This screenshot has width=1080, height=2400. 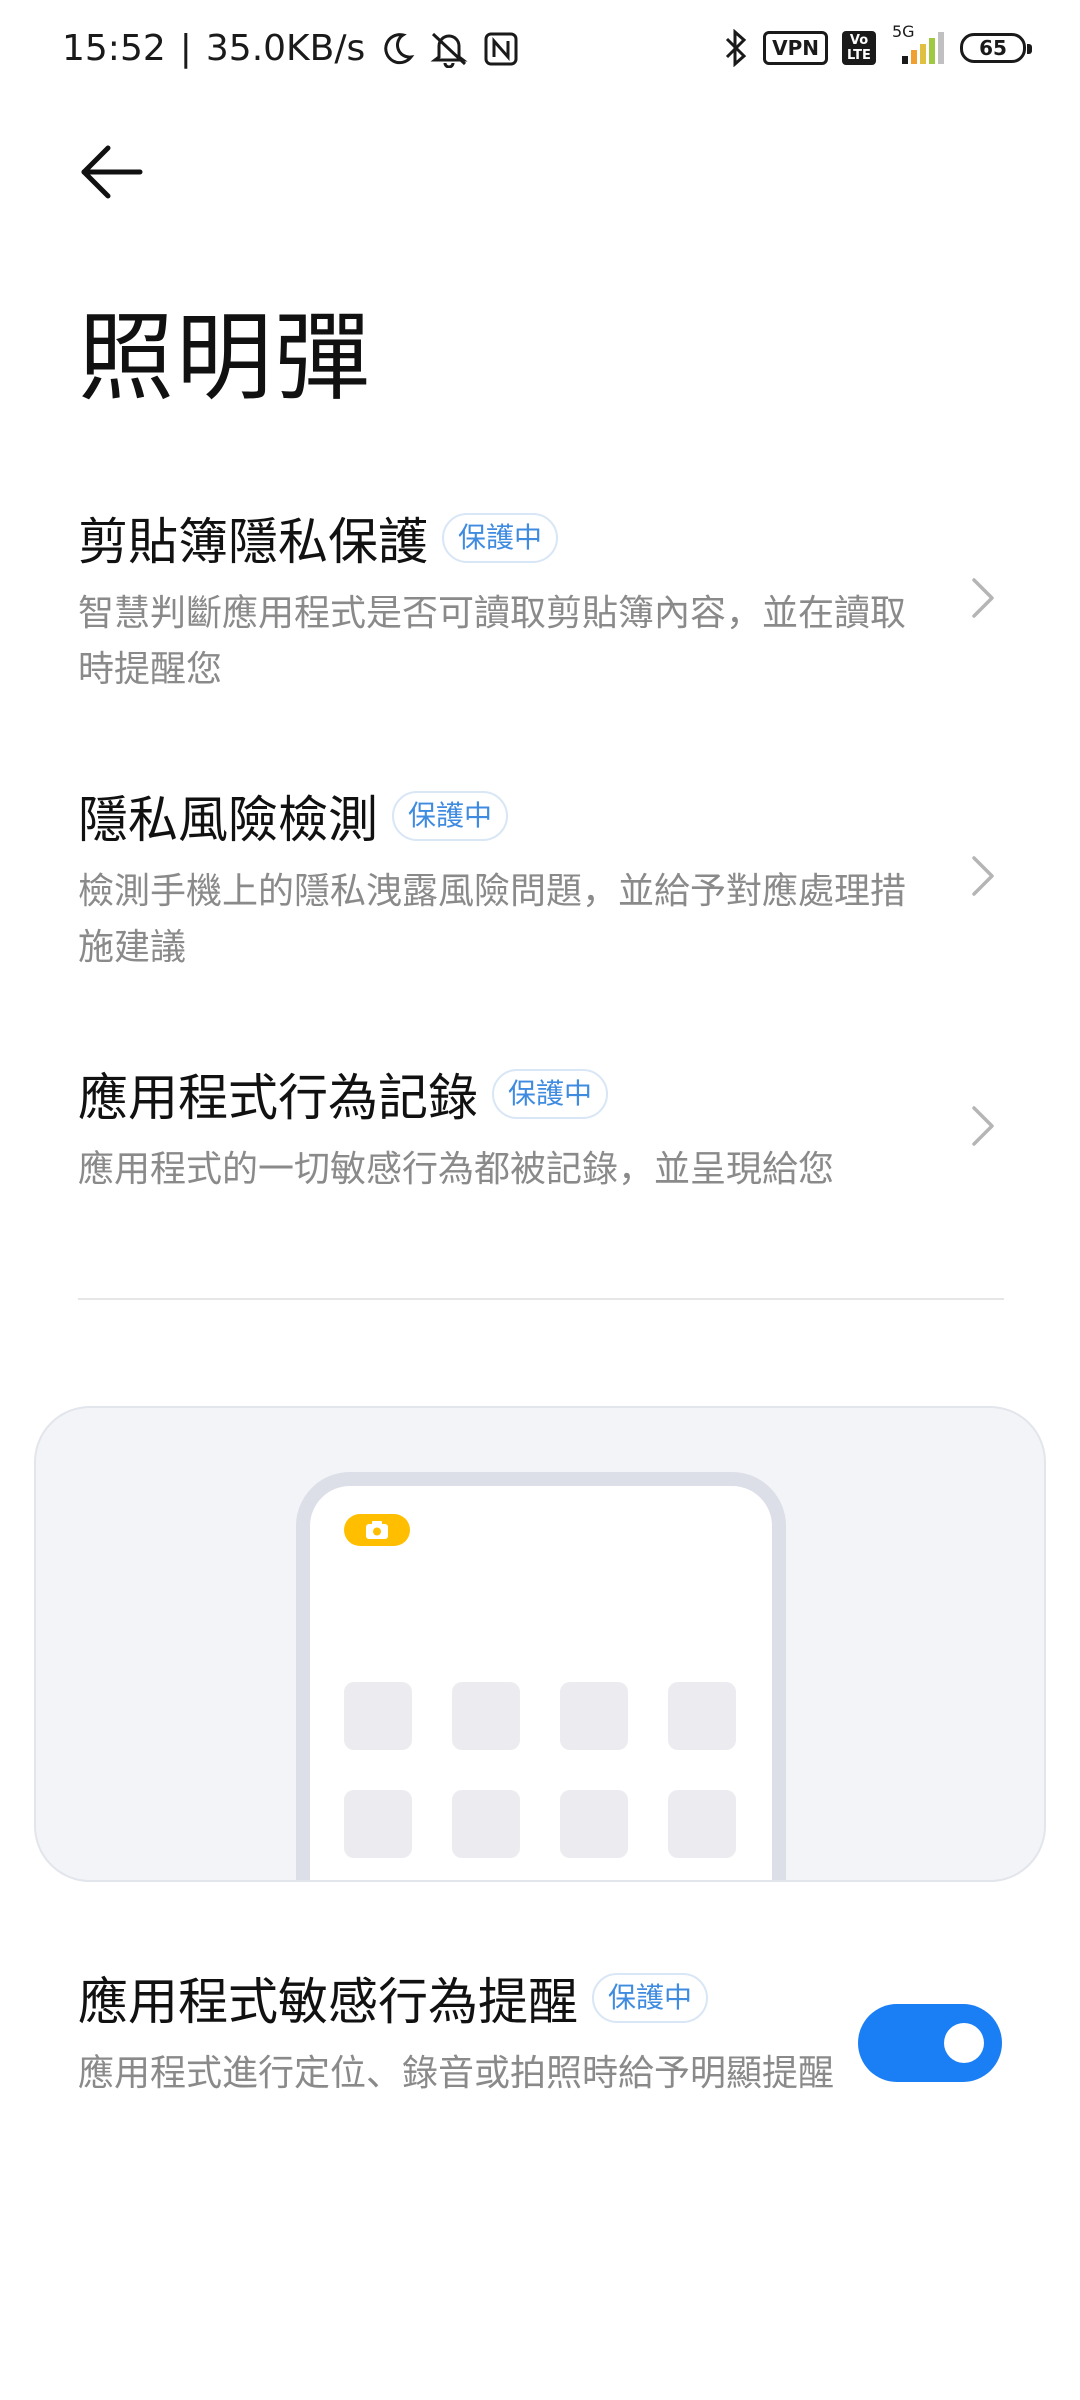 What do you see at coordinates (930, 2043) in the screenshot?
I see `sensitive-reminder-toggle` at bounding box center [930, 2043].